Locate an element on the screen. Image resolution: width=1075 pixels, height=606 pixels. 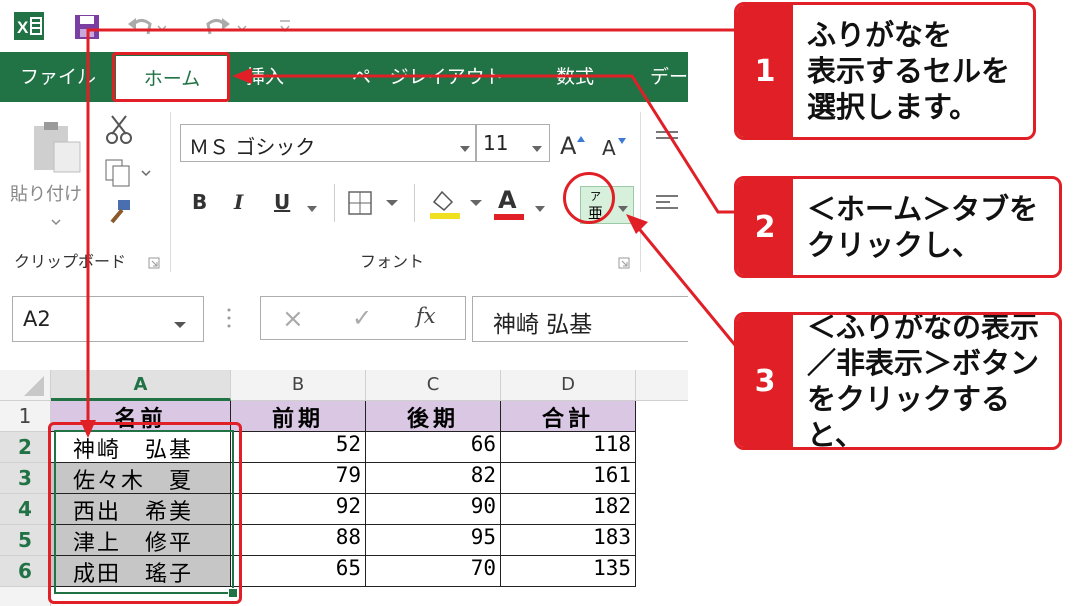
step-text: ＜ふりがなの表示 ／非表示＞ボタン をクリックすると、 is located at coordinates (930, 381).